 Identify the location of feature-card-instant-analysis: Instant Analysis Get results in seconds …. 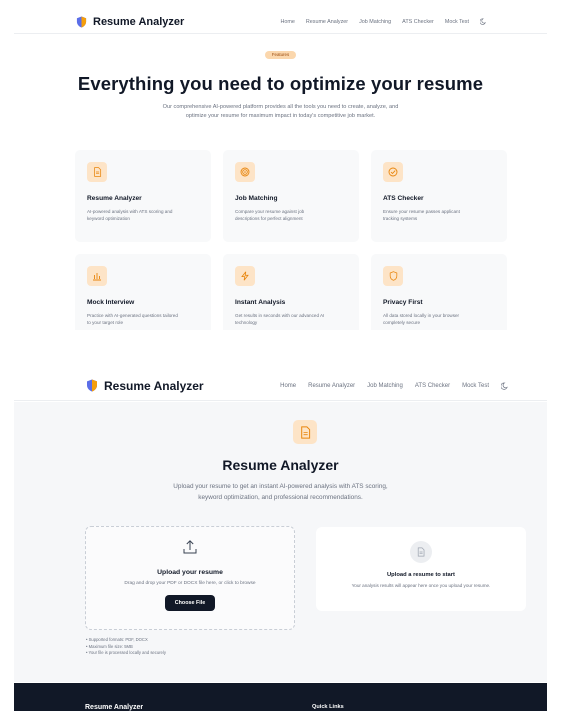
(291, 292).